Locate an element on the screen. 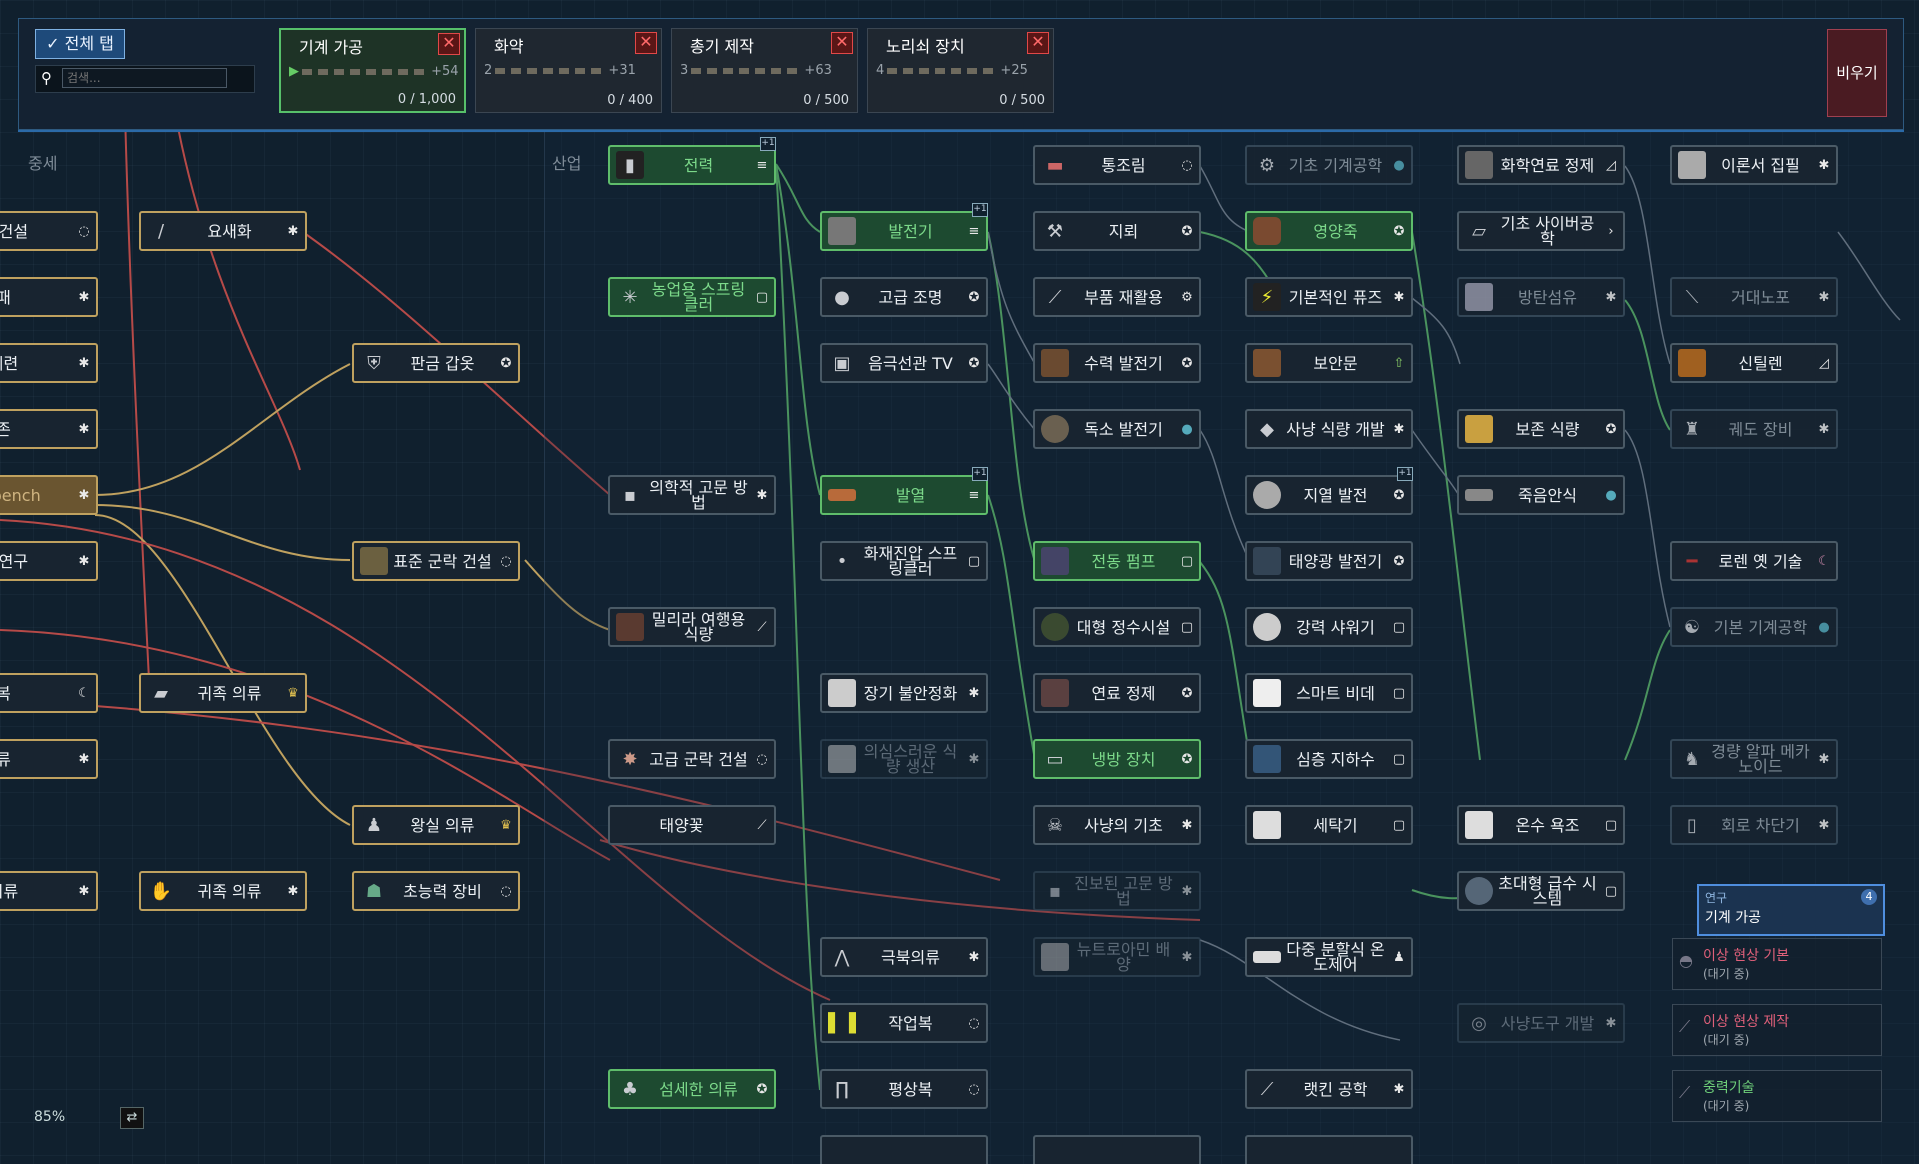 The image size is (1919, 1164). research-node: ⛨ 판금 갑옷 ✪ is located at coordinates (436, 363).